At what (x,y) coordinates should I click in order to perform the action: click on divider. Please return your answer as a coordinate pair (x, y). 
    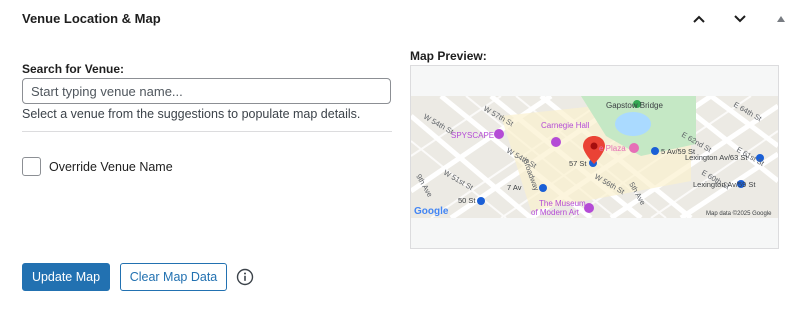
    Looking at the image, I should click on (207, 131).